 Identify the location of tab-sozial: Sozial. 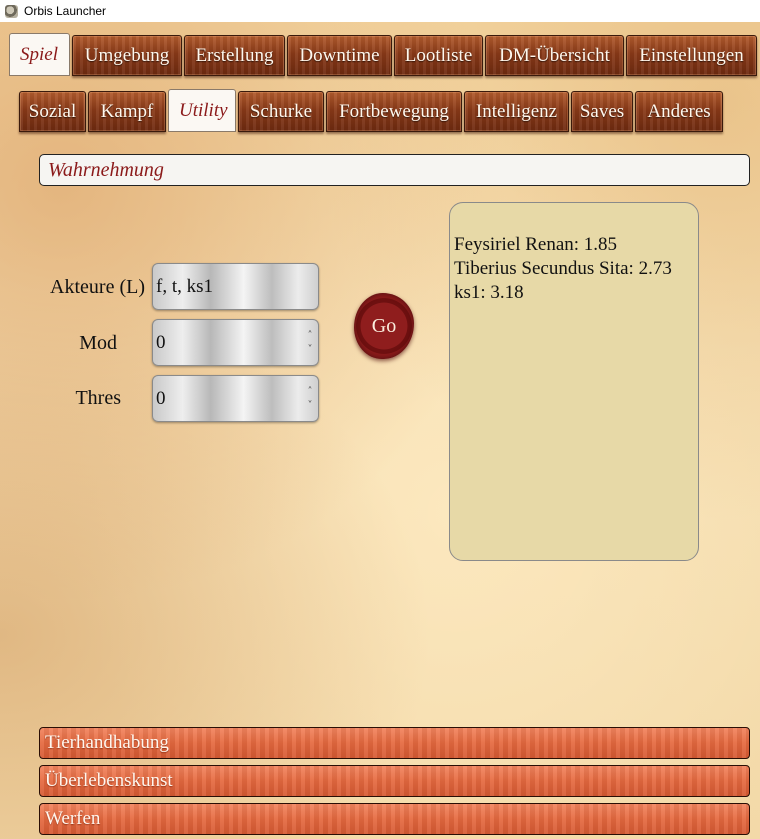
(52, 111).